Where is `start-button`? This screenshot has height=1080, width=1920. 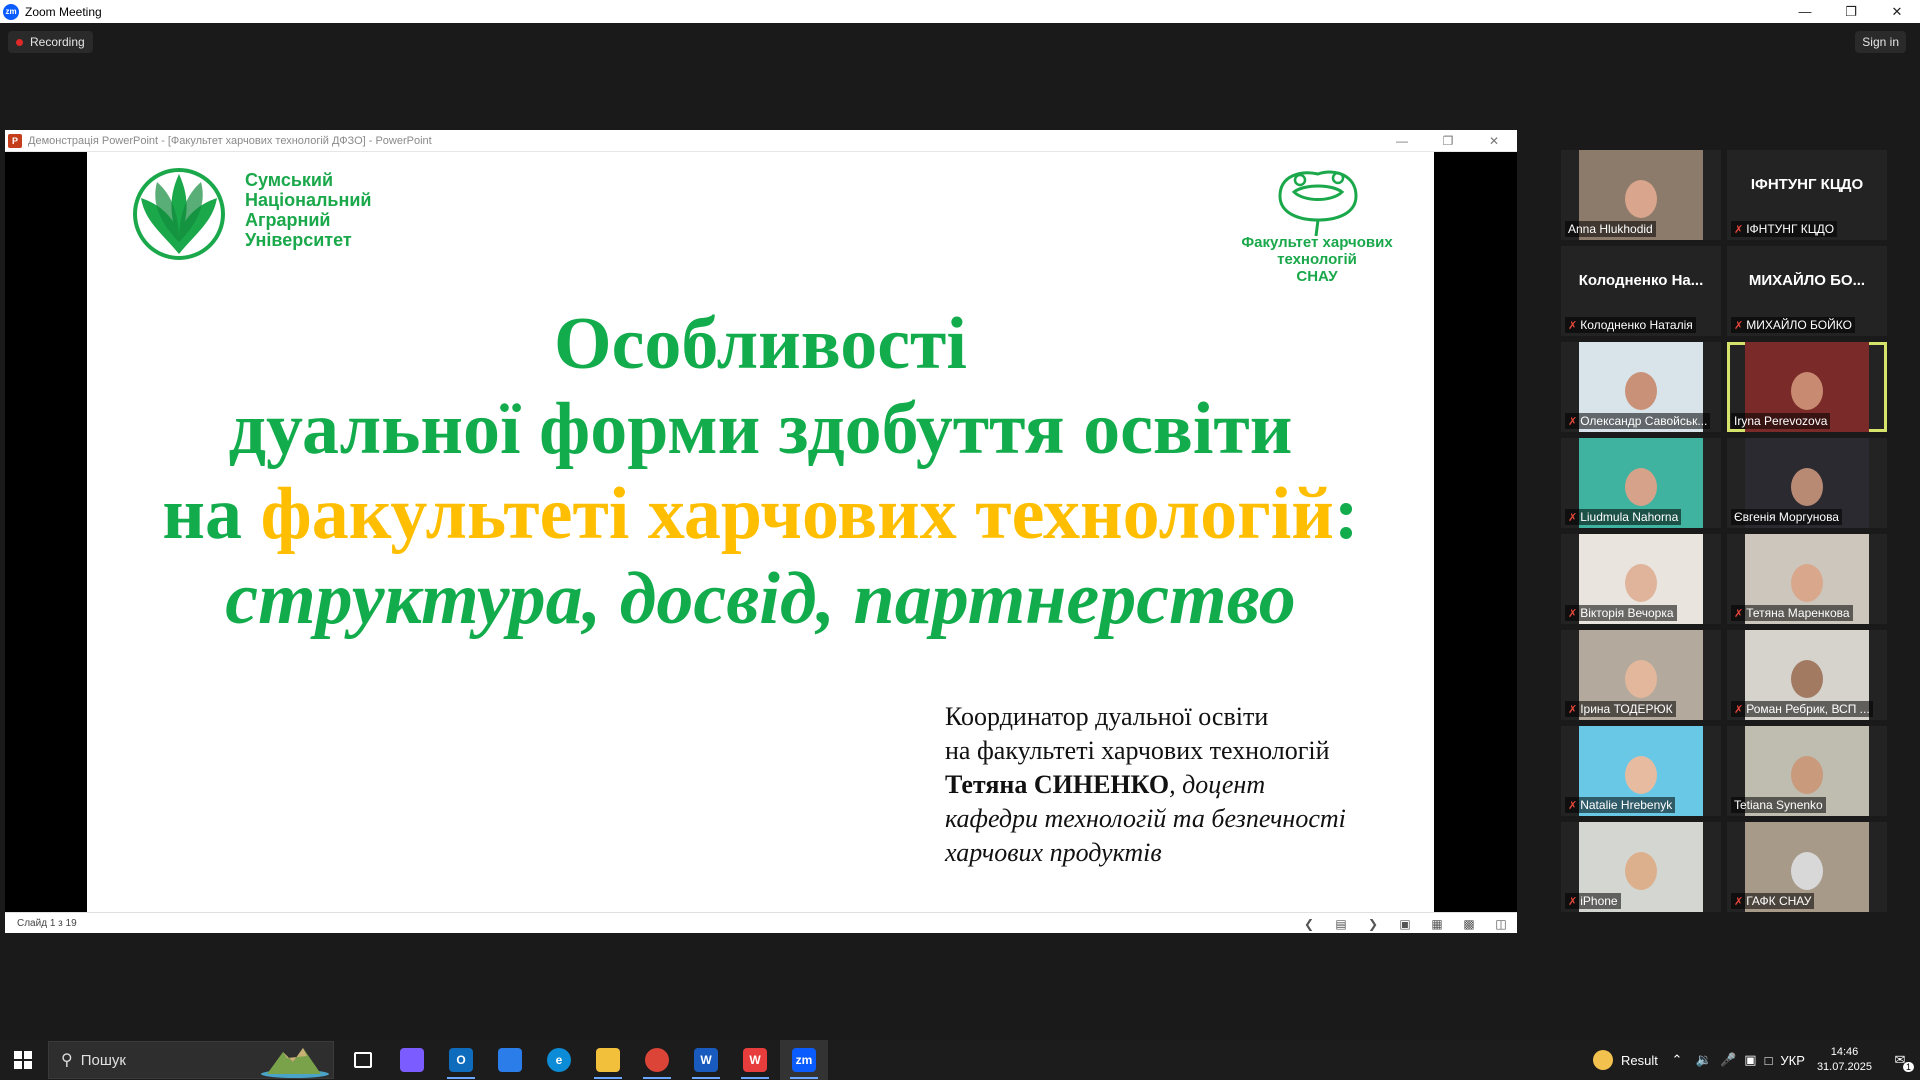 start-button is located at coordinates (23, 1060).